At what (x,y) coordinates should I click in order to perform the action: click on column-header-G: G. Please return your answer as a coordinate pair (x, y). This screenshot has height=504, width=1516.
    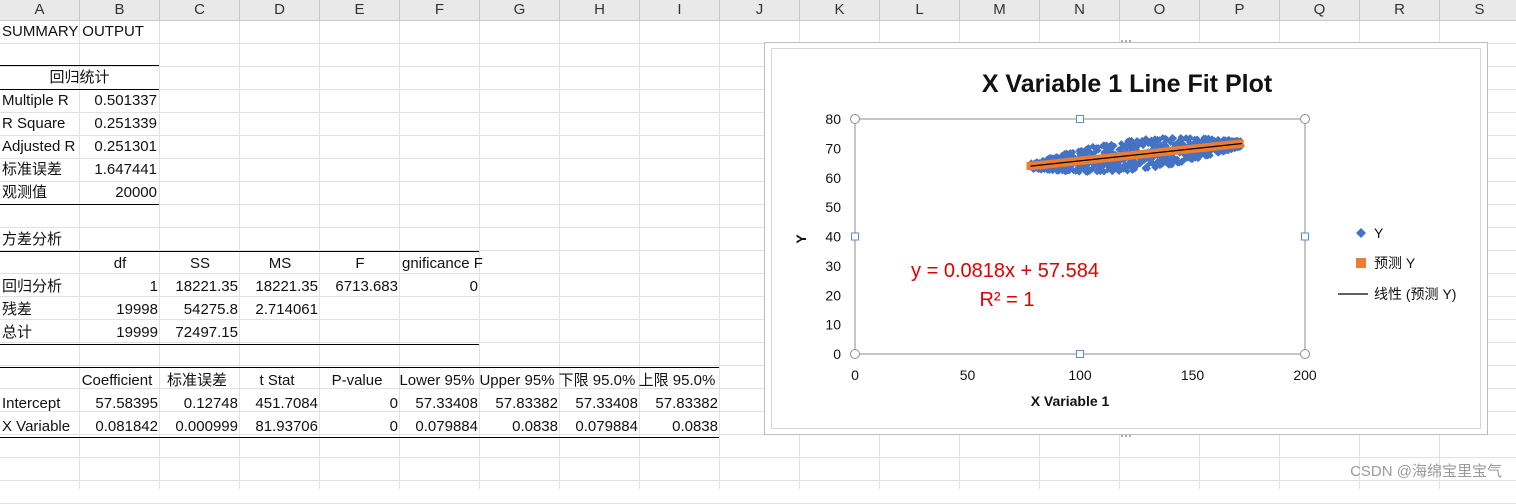
    Looking at the image, I should click on (520, 10).